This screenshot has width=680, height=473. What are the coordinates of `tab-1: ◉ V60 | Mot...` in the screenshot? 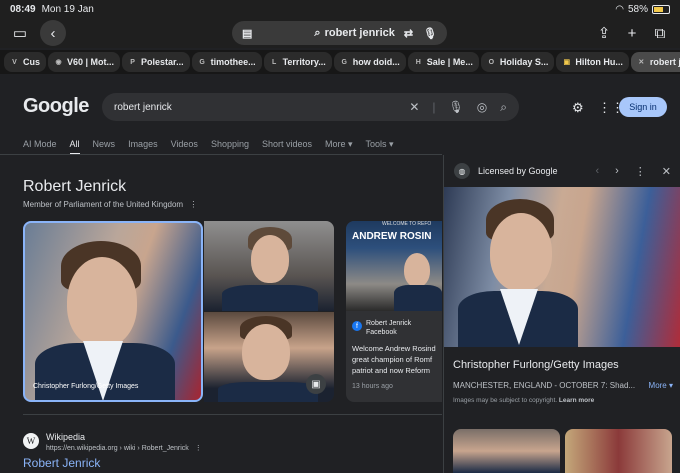 It's located at (84, 62).